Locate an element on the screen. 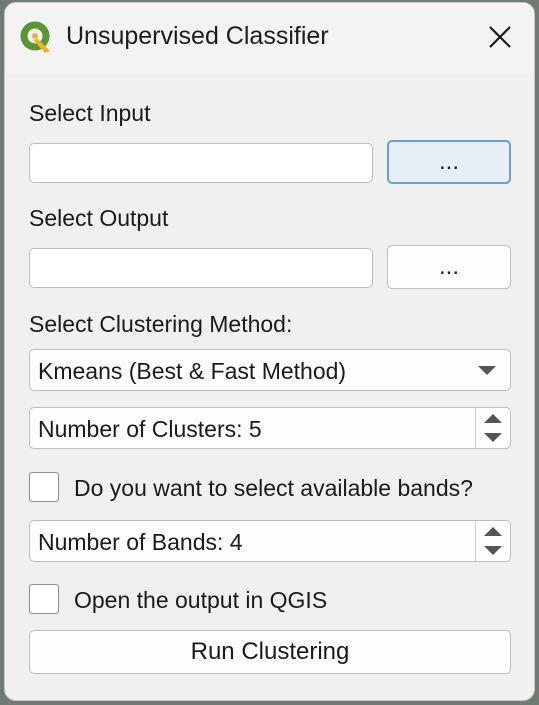 This screenshot has height=705, width=539. clusters-spin-arrows is located at coordinates (492, 428).